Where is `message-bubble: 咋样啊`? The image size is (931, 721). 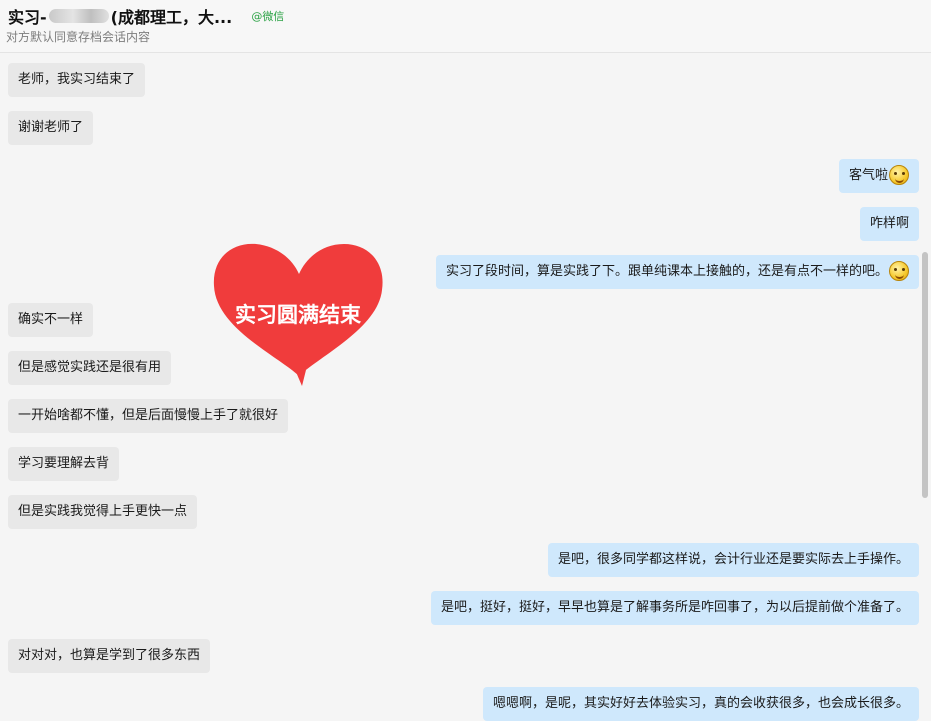 message-bubble: 咋样啊 is located at coordinates (889, 224).